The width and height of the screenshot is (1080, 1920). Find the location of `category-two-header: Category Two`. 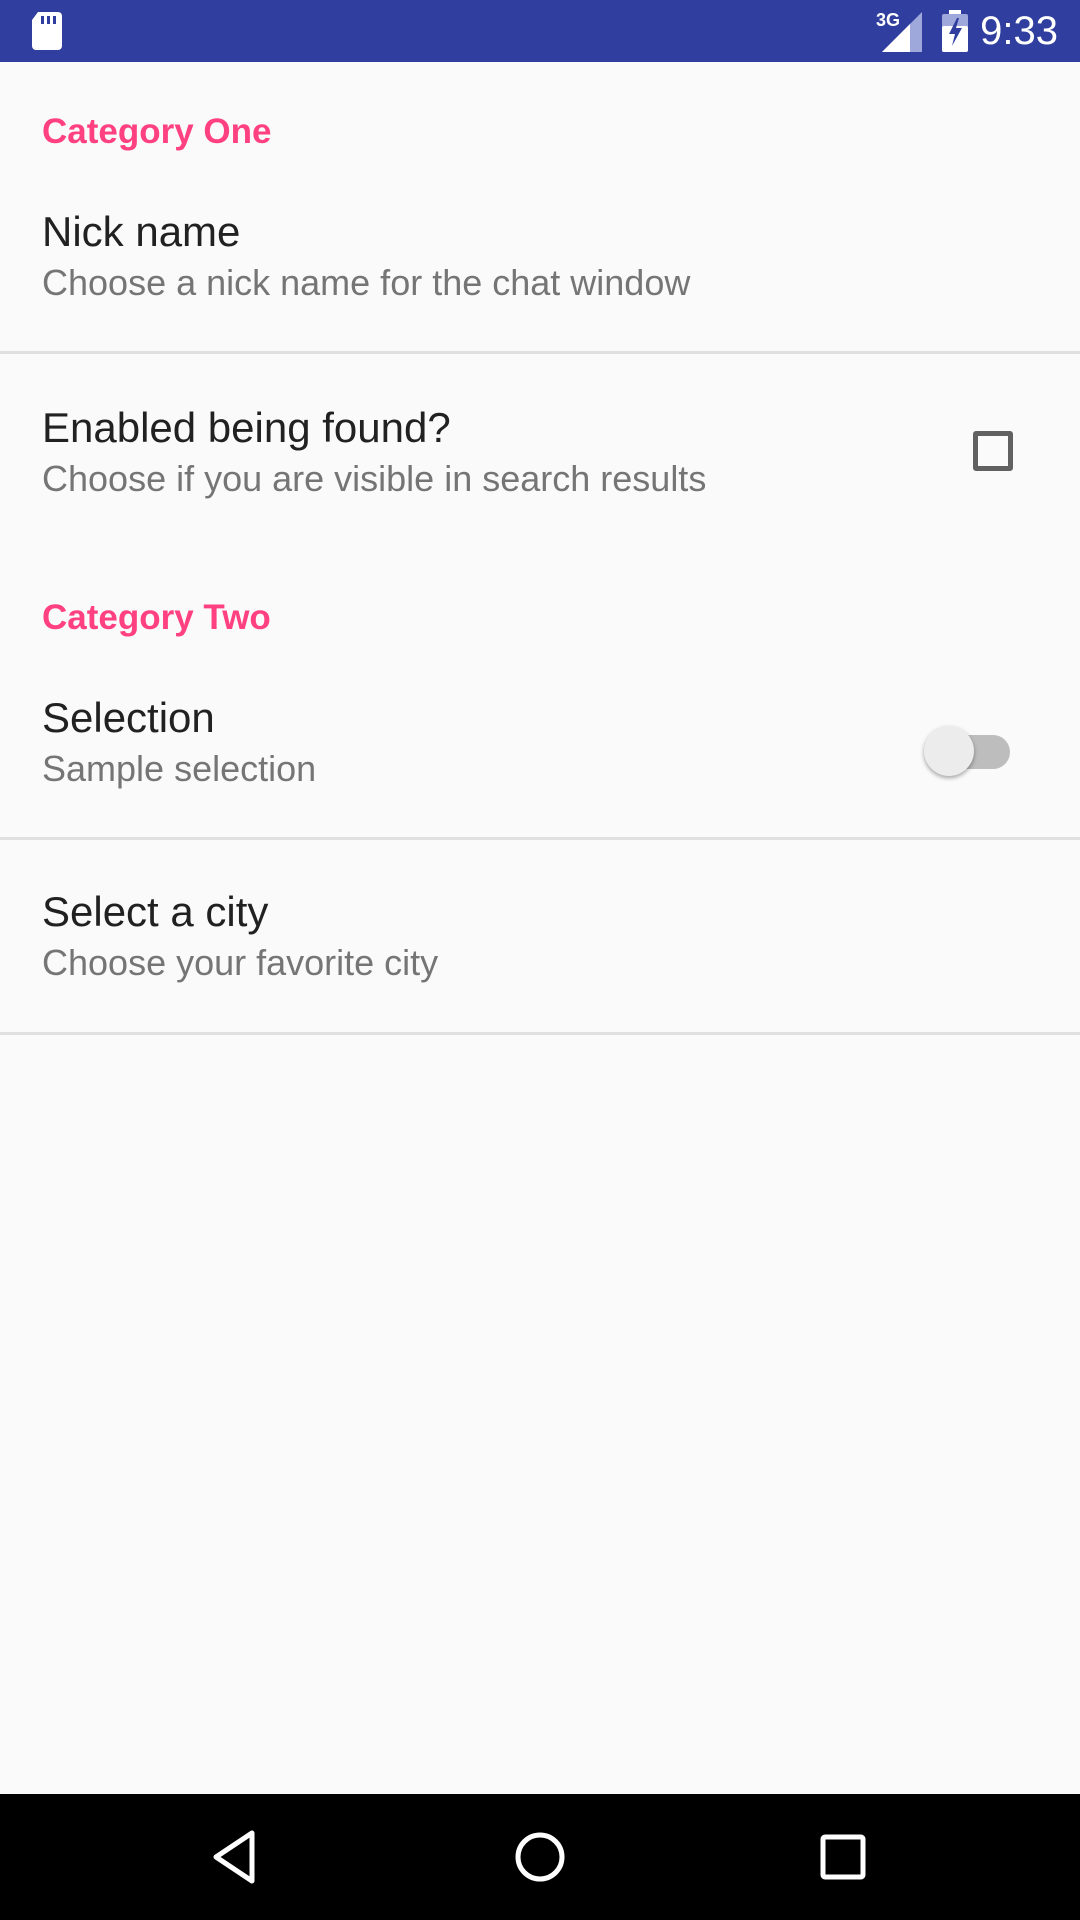

category-two-header: Category Two is located at coordinates (156, 617).